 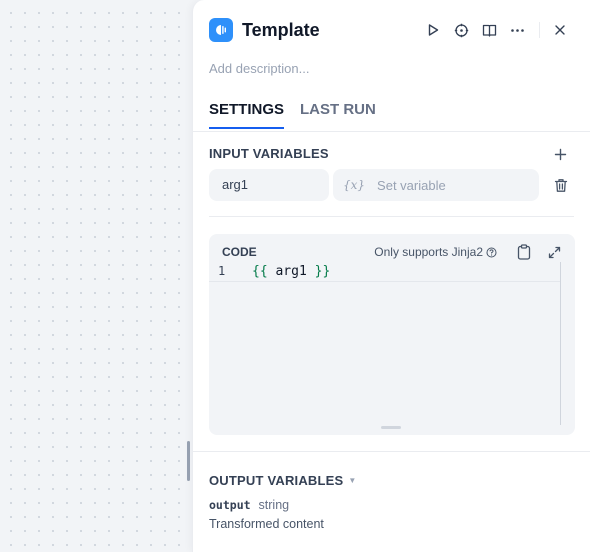 I want to click on trash-icon, so click(x=561, y=185).